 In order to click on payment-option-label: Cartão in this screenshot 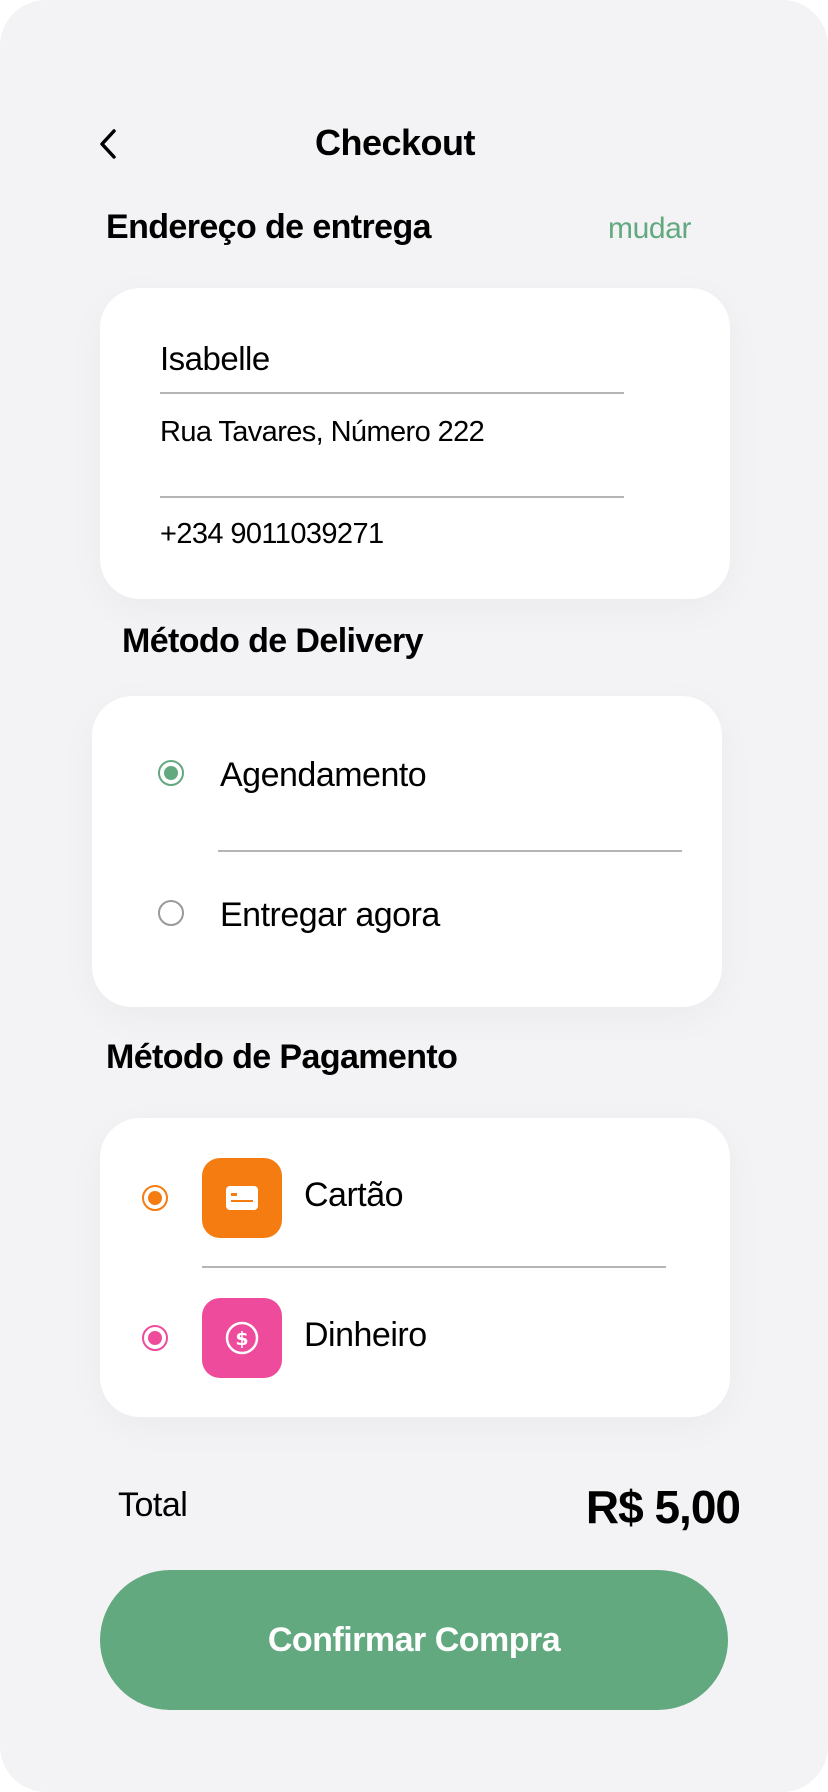, I will do `click(354, 1195)`.